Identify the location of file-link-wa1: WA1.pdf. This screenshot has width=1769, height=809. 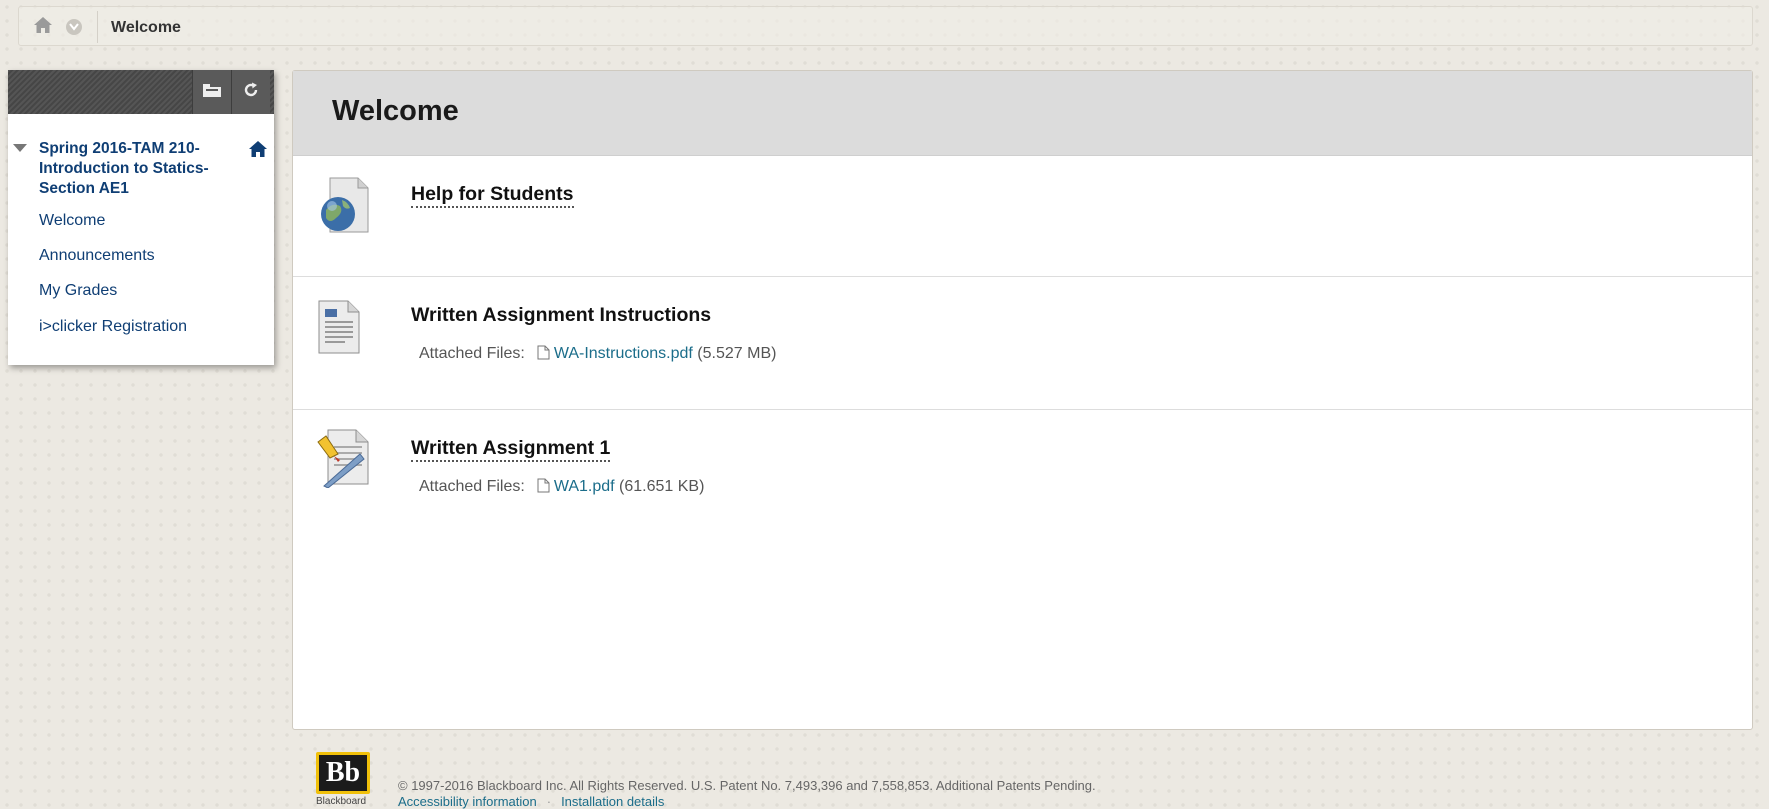
(584, 486).